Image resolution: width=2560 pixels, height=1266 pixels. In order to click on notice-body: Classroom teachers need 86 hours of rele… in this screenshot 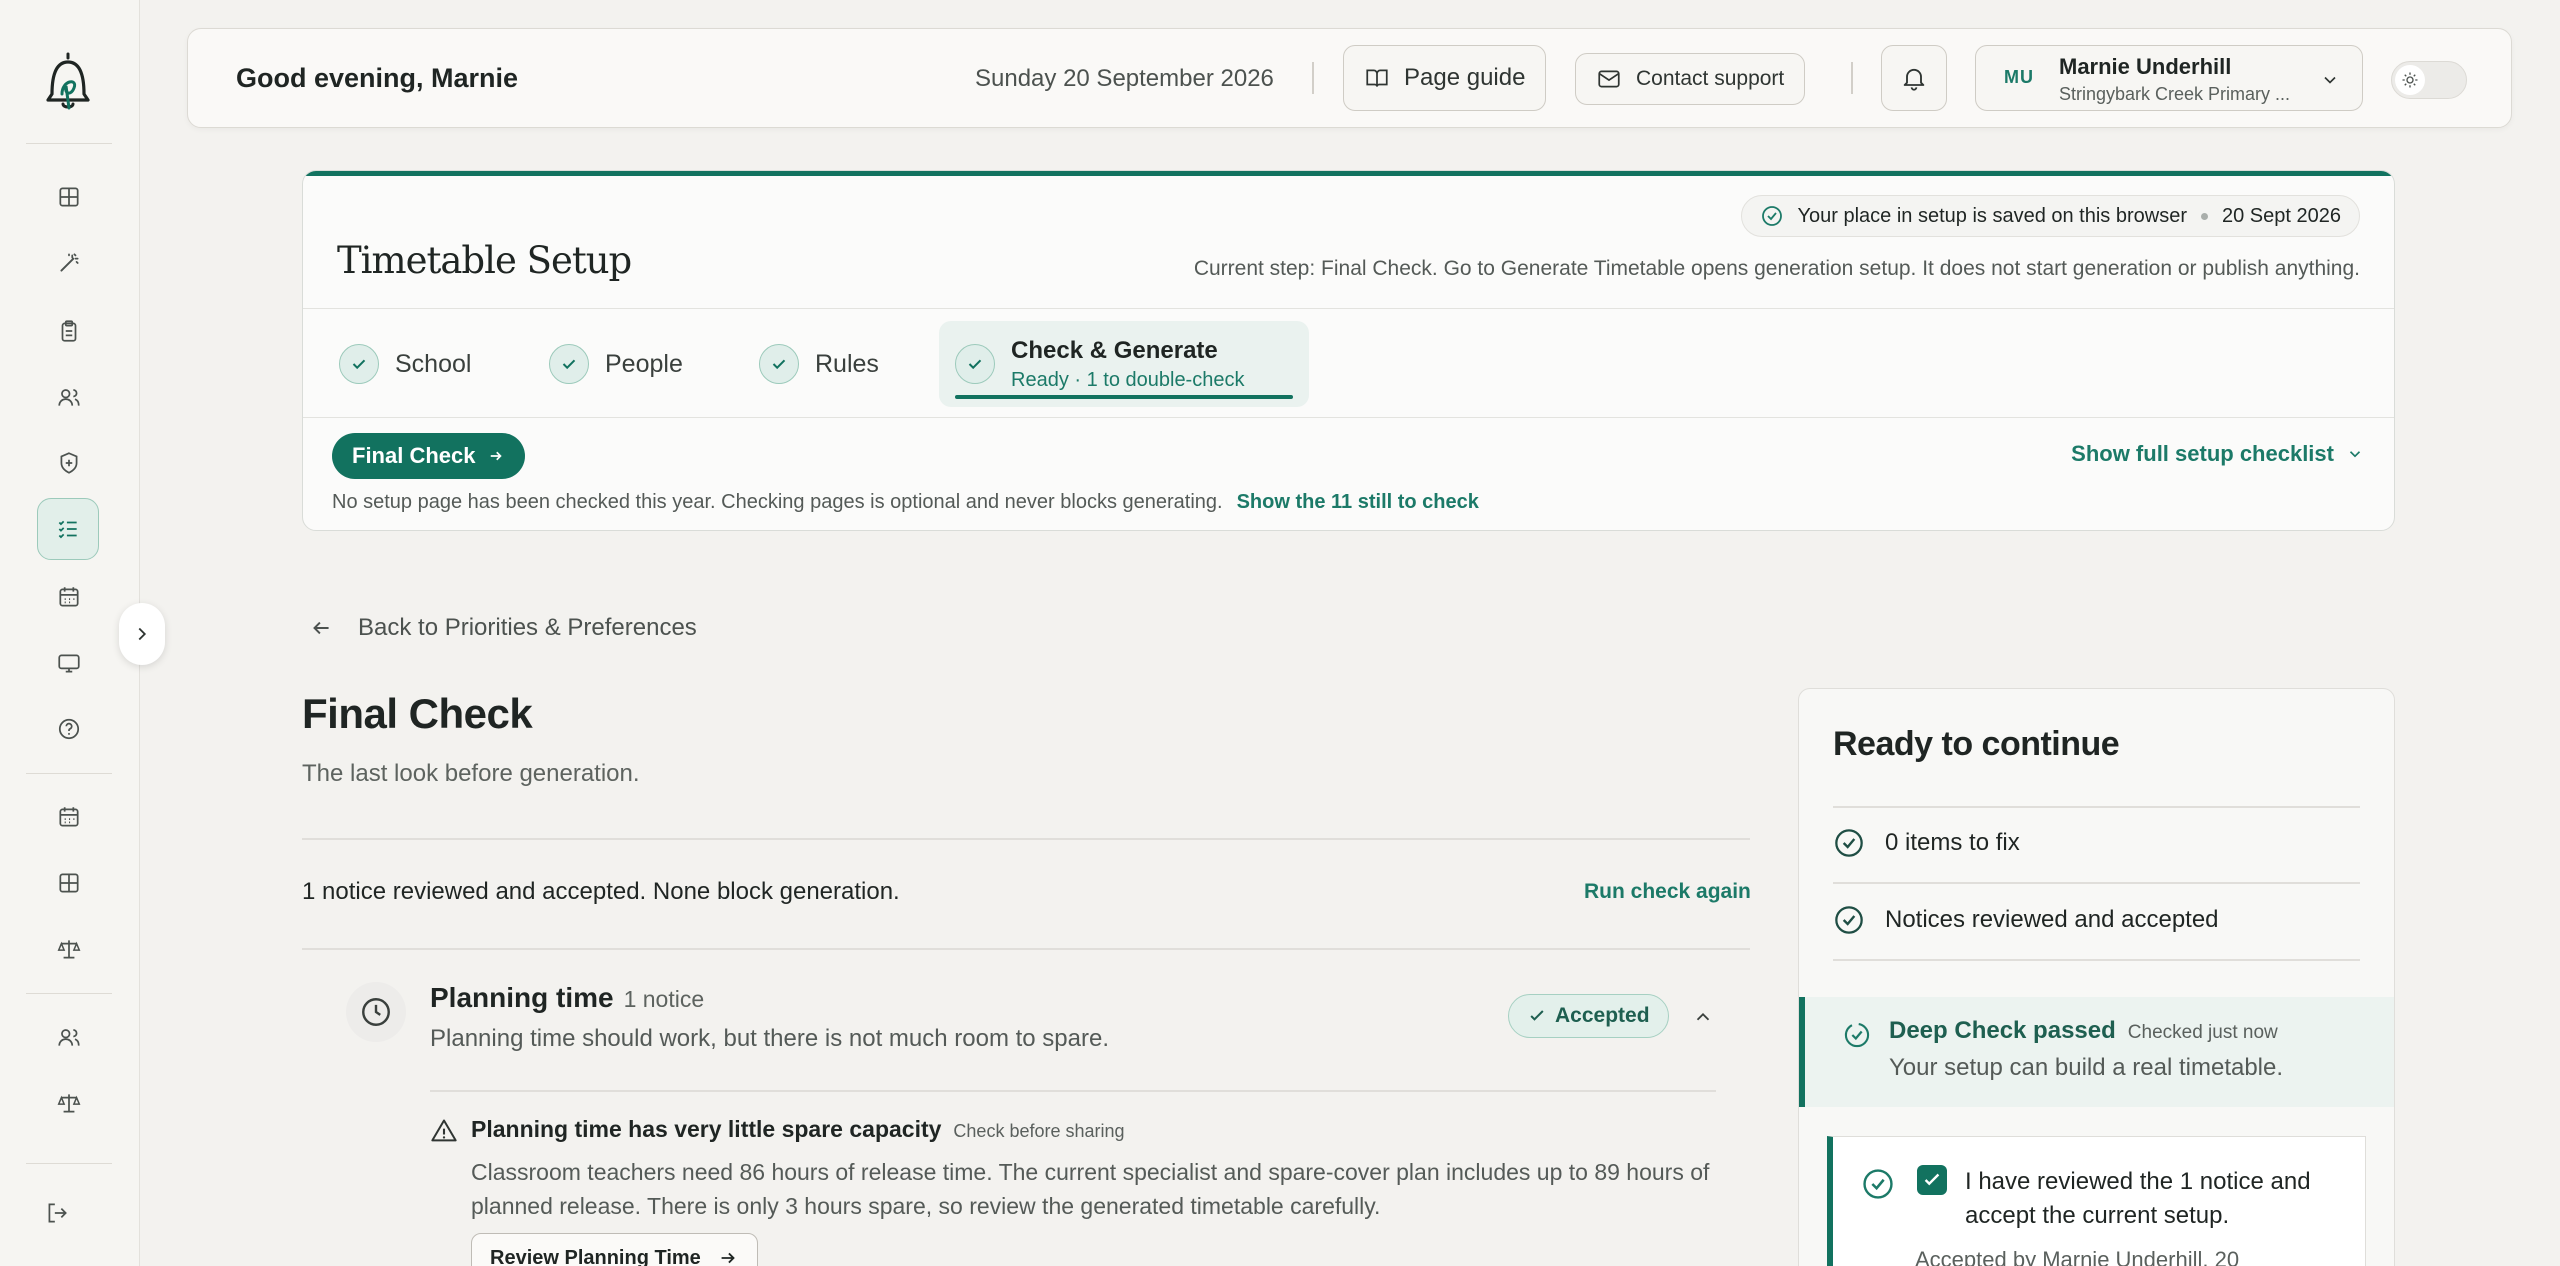, I will do `click(1090, 1189)`.